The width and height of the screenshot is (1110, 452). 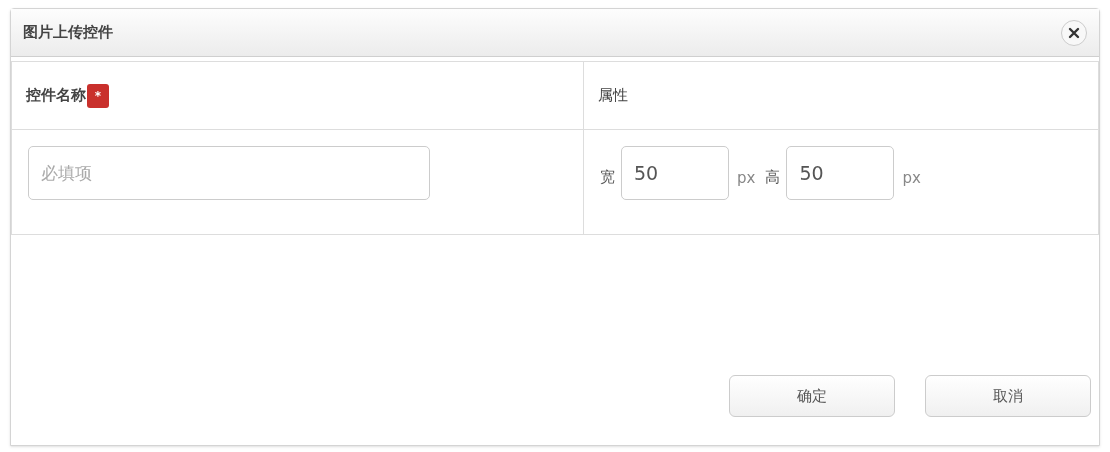 I want to click on close-button, so click(x=1074, y=32).